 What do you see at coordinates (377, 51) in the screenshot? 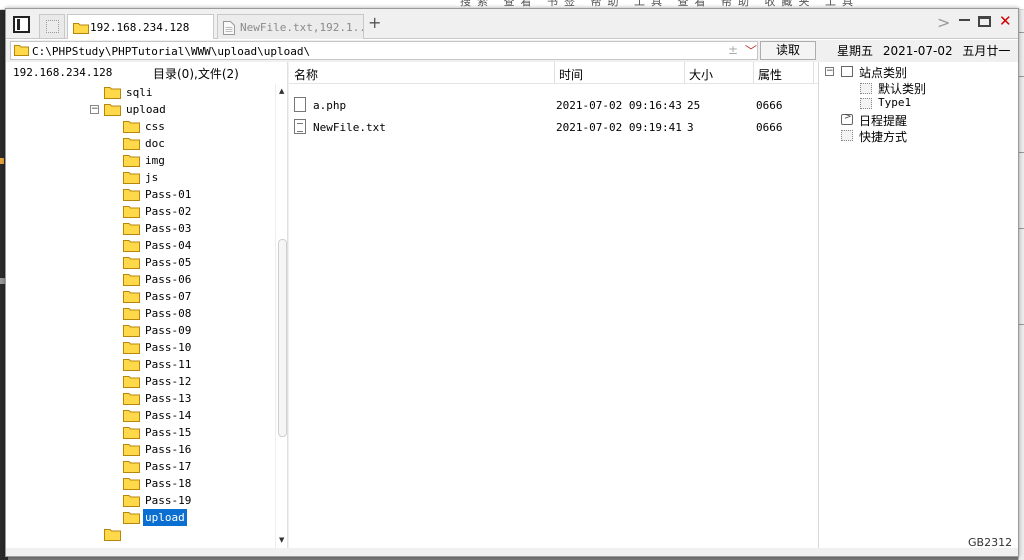
I see `path-input` at bounding box center [377, 51].